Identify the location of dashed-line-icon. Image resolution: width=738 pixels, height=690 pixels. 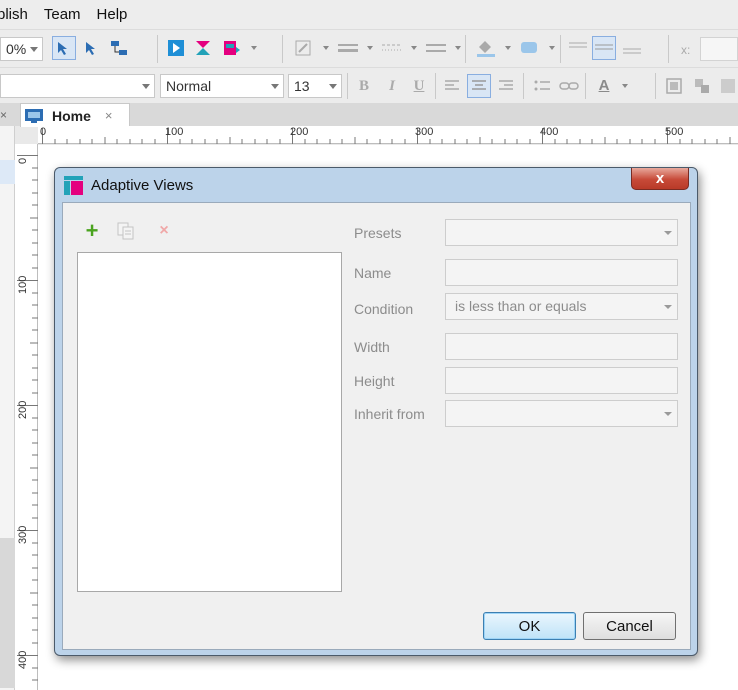
(392, 47).